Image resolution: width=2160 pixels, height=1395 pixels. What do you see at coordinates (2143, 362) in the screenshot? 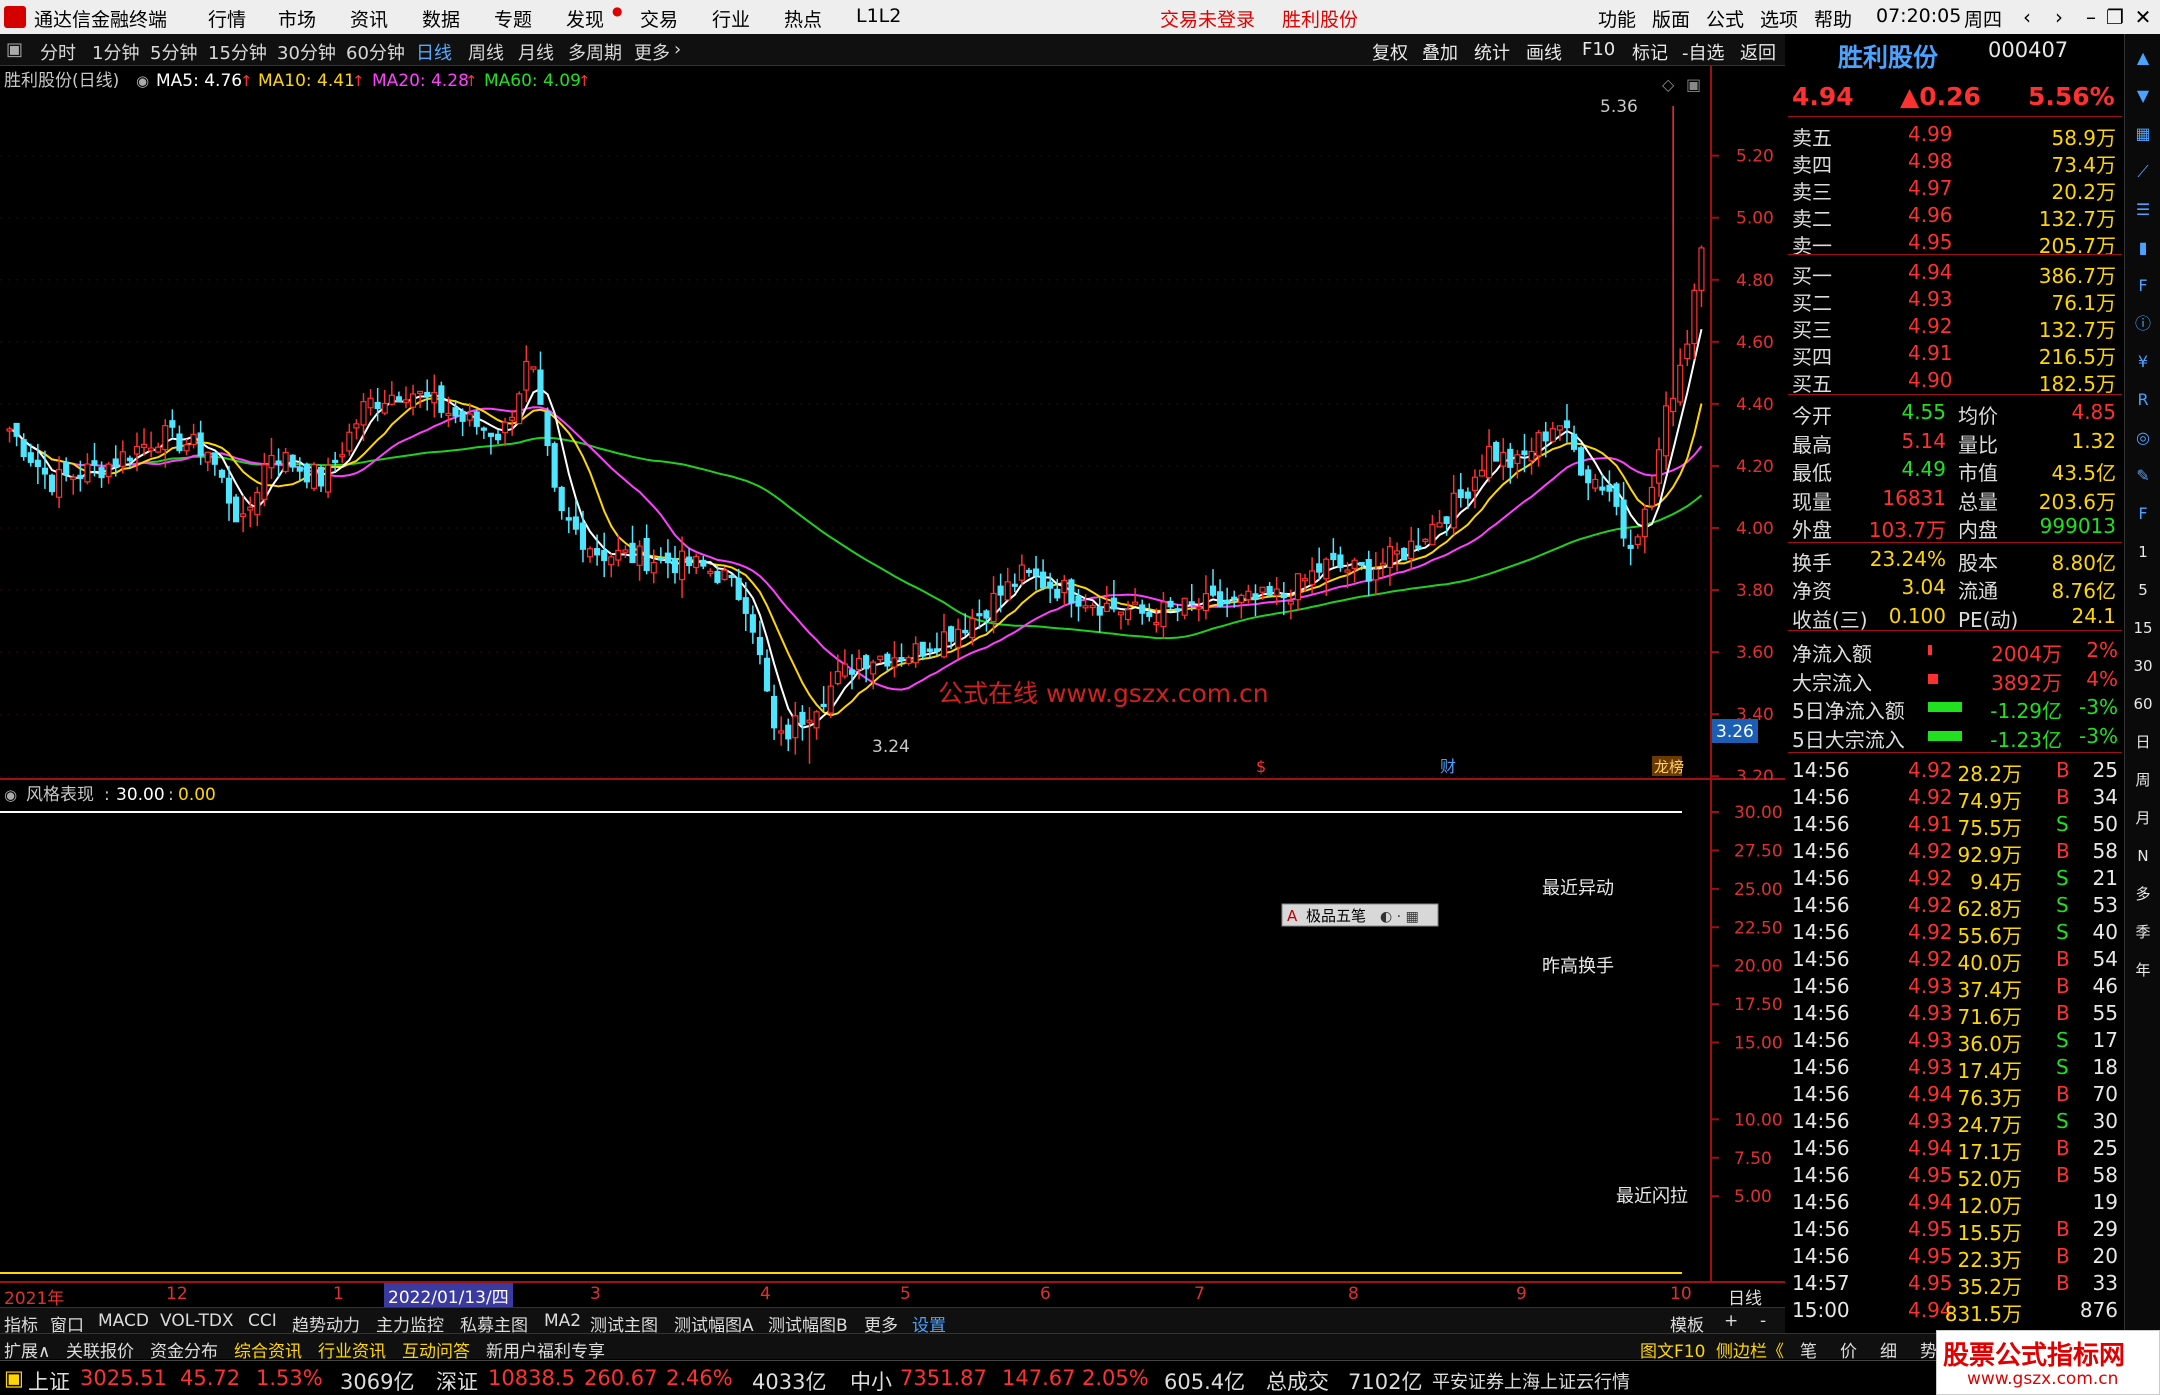
I see `money-icon: ¥` at bounding box center [2143, 362].